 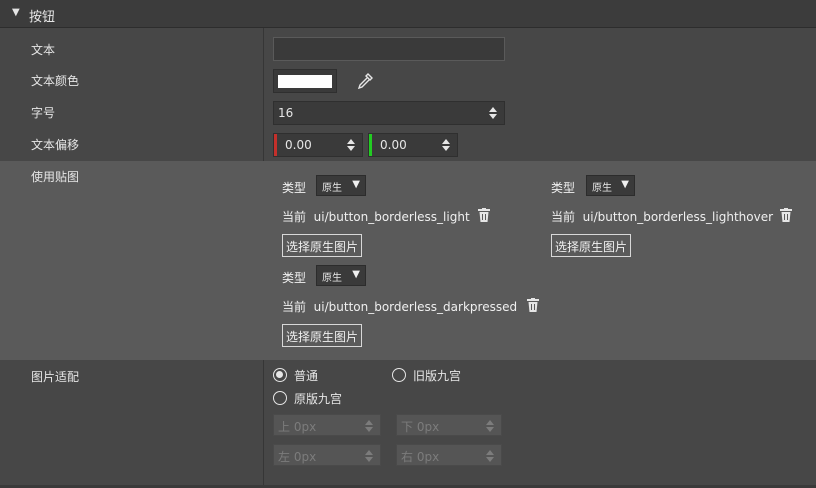 What do you see at coordinates (298, 145) in the screenshot?
I see `offset-x-value: 0.00` at bounding box center [298, 145].